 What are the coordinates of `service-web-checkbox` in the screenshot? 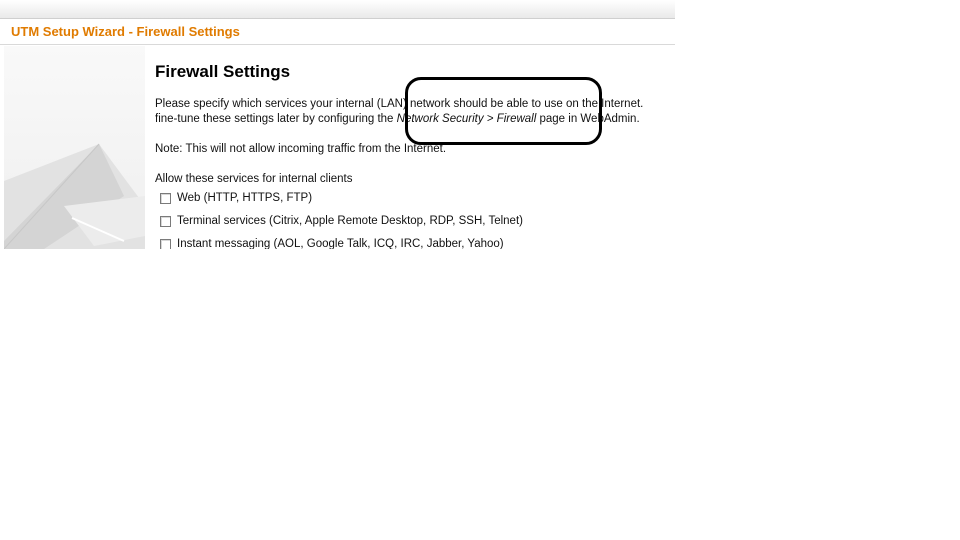 It's located at (165, 198).